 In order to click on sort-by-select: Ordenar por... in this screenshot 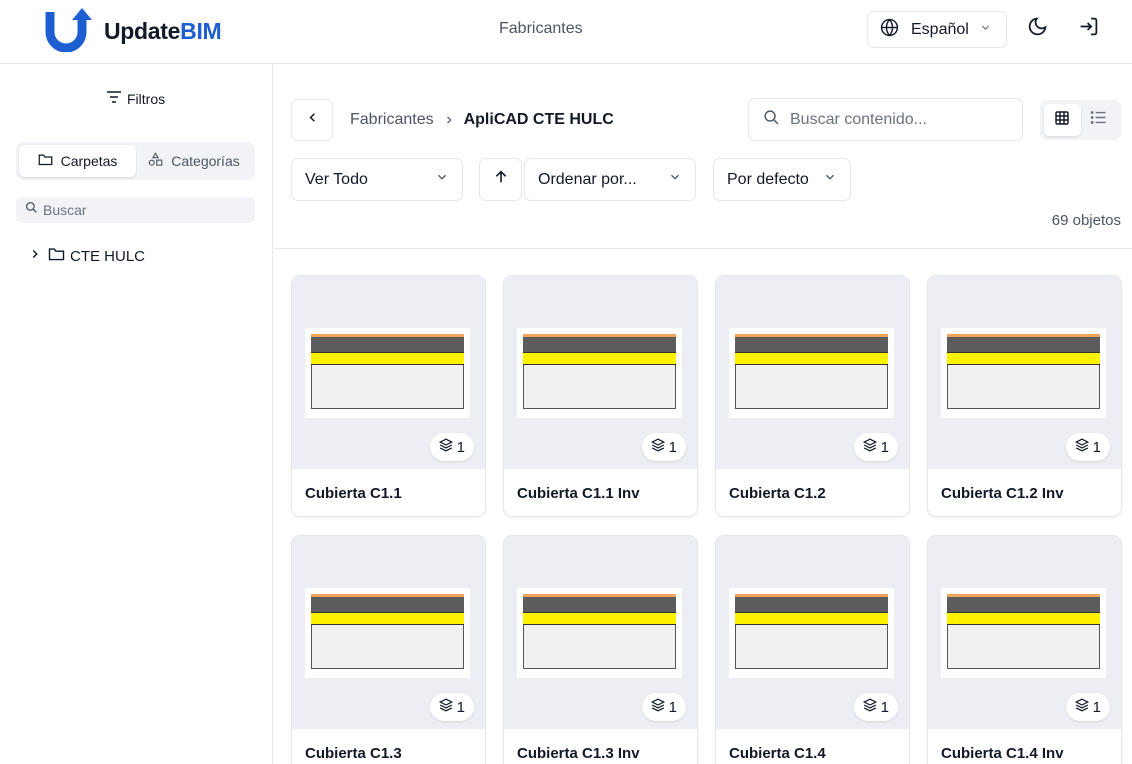, I will do `click(610, 179)`.